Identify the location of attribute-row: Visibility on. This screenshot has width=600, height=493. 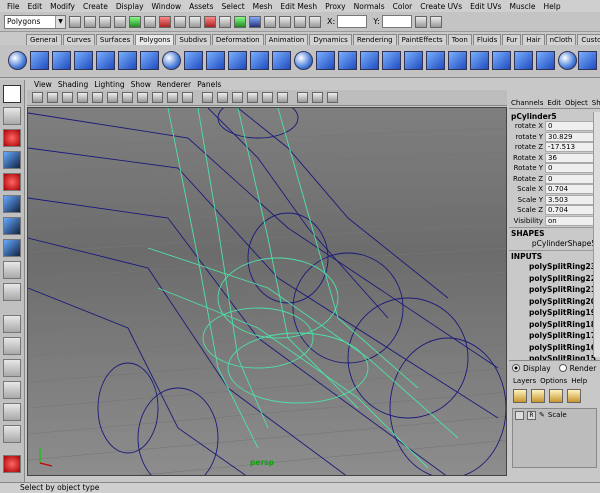
(554, 221).